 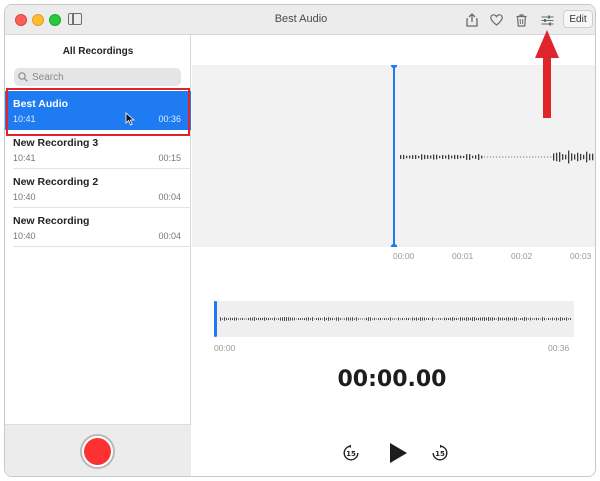 I want to click on settings-sliders-icon, so click(x=547, y=20).